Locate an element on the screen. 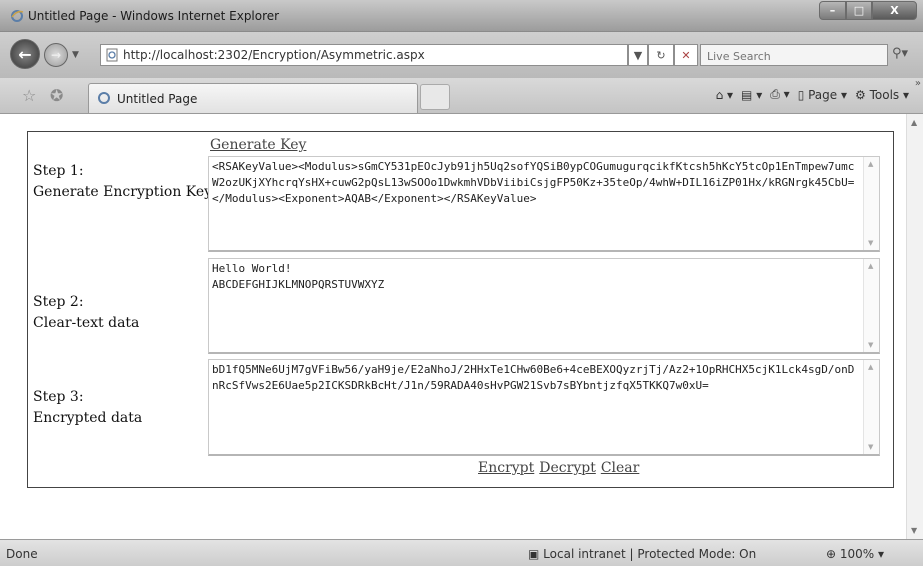  cleartext-textarea: Hello World! ABCDEFGHIJKLMNOPQRSTUVWXYZ is located at coordinates (544, 306).